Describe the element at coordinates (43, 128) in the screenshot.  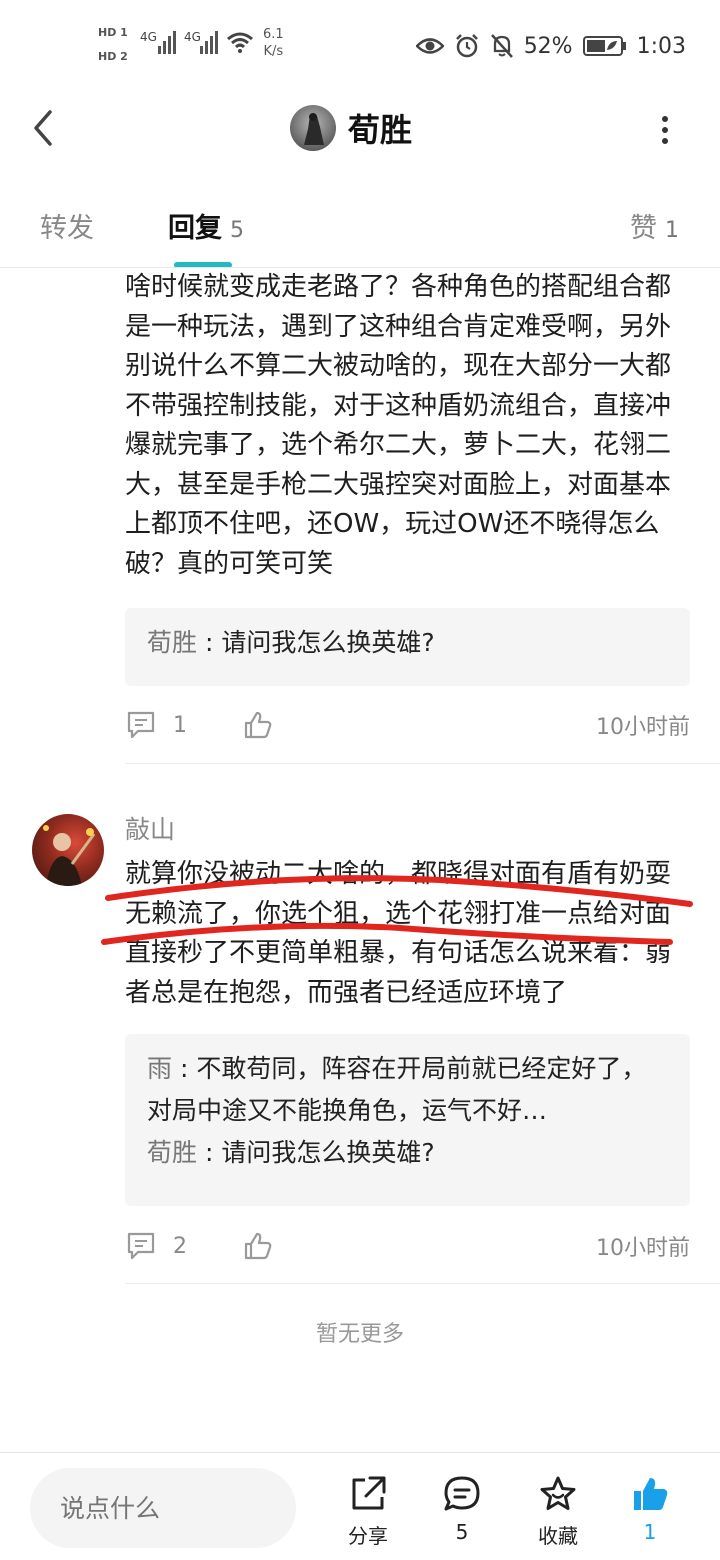
I see `back-arrow-icon` at that location.